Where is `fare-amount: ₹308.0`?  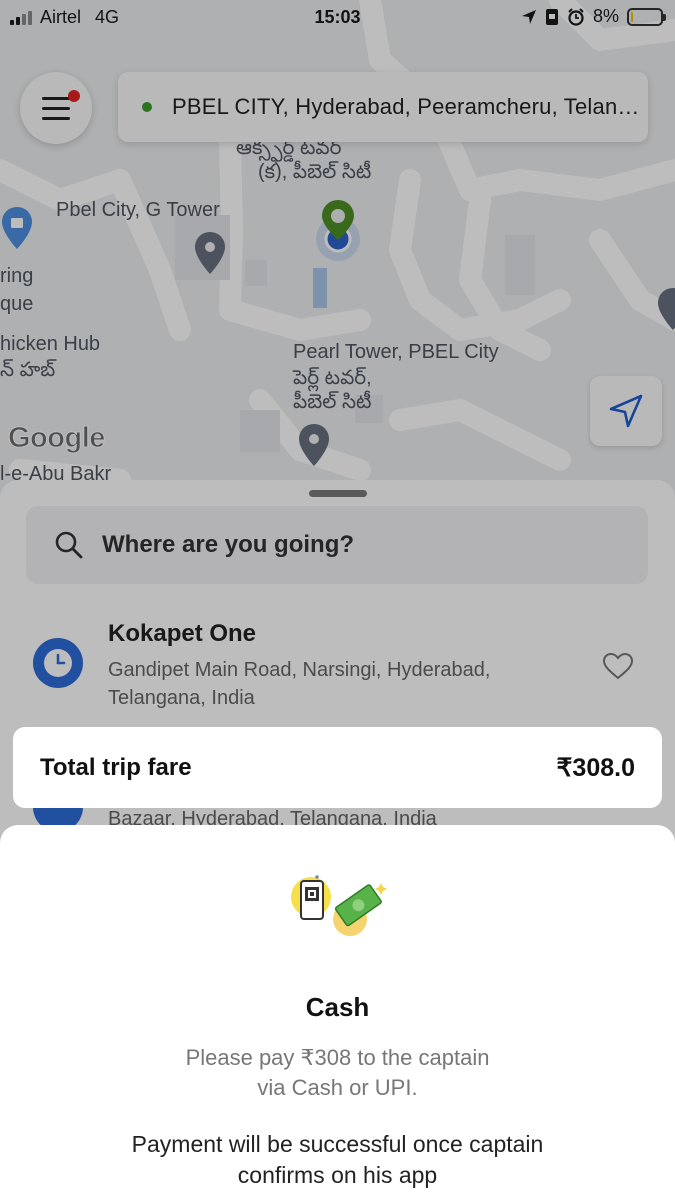
fare-amount: ₹308.0 is located at coordinates (595, 767).